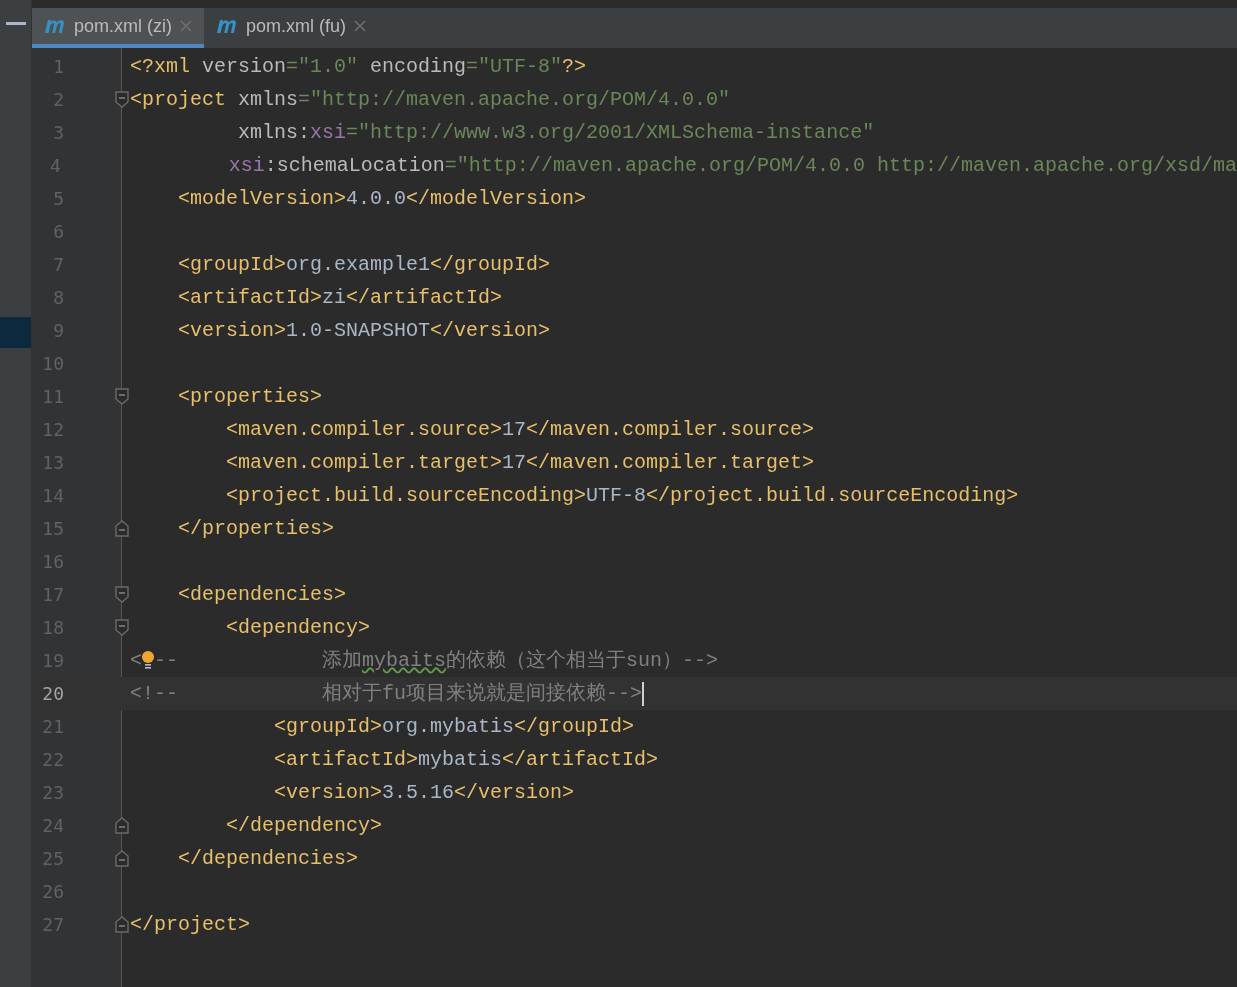 Image resolution: width=1237 pixels, height=987 pixels. What do you see at coordinates (358, 330) in the screenshot?
I see `code-token: 1.0-SNAPSHOT` at bounding box center [358, 330].